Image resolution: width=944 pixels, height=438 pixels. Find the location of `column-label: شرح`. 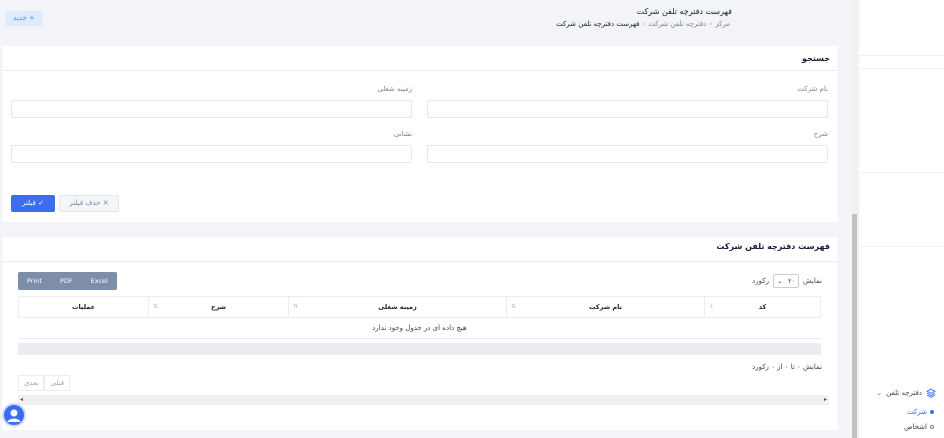

column-label: شرح is located at coordinates (218, 307).